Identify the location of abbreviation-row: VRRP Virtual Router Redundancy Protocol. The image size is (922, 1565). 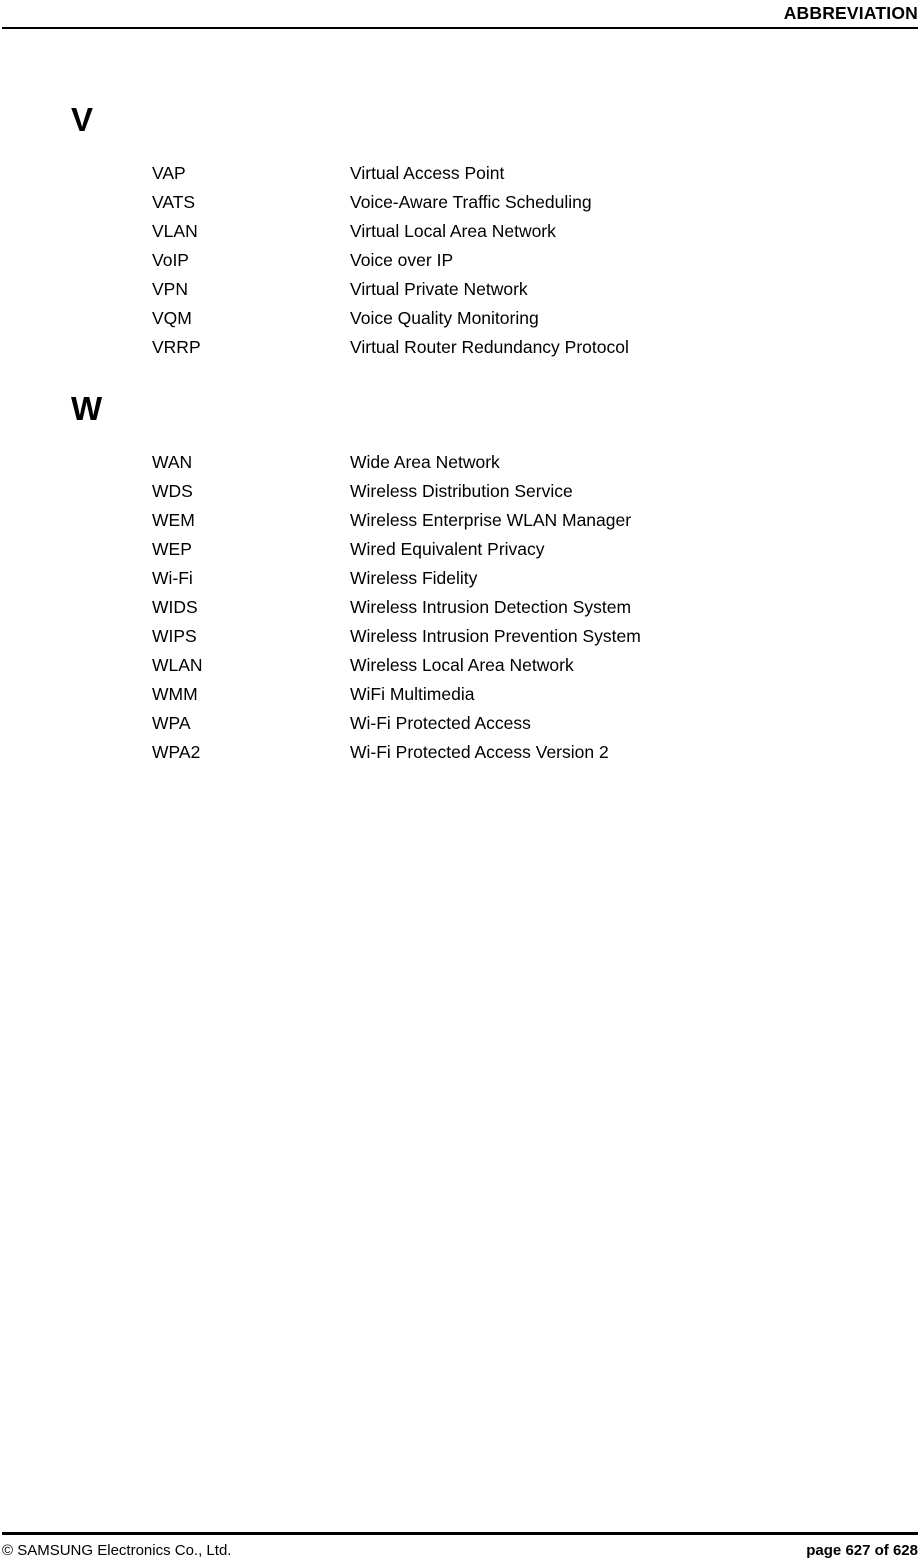
(461, 347).